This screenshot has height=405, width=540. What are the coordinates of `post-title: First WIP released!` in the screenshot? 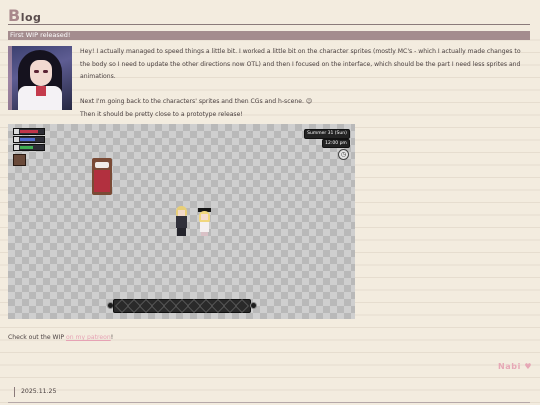 It's located at (269, 35).